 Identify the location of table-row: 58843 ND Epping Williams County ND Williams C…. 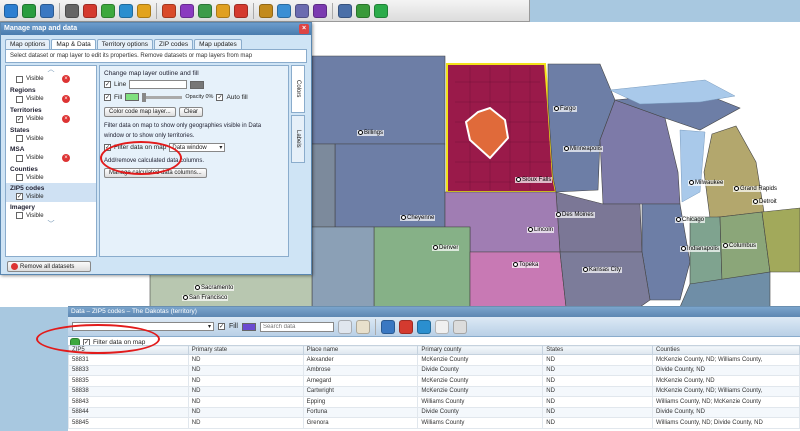
(434, 402).